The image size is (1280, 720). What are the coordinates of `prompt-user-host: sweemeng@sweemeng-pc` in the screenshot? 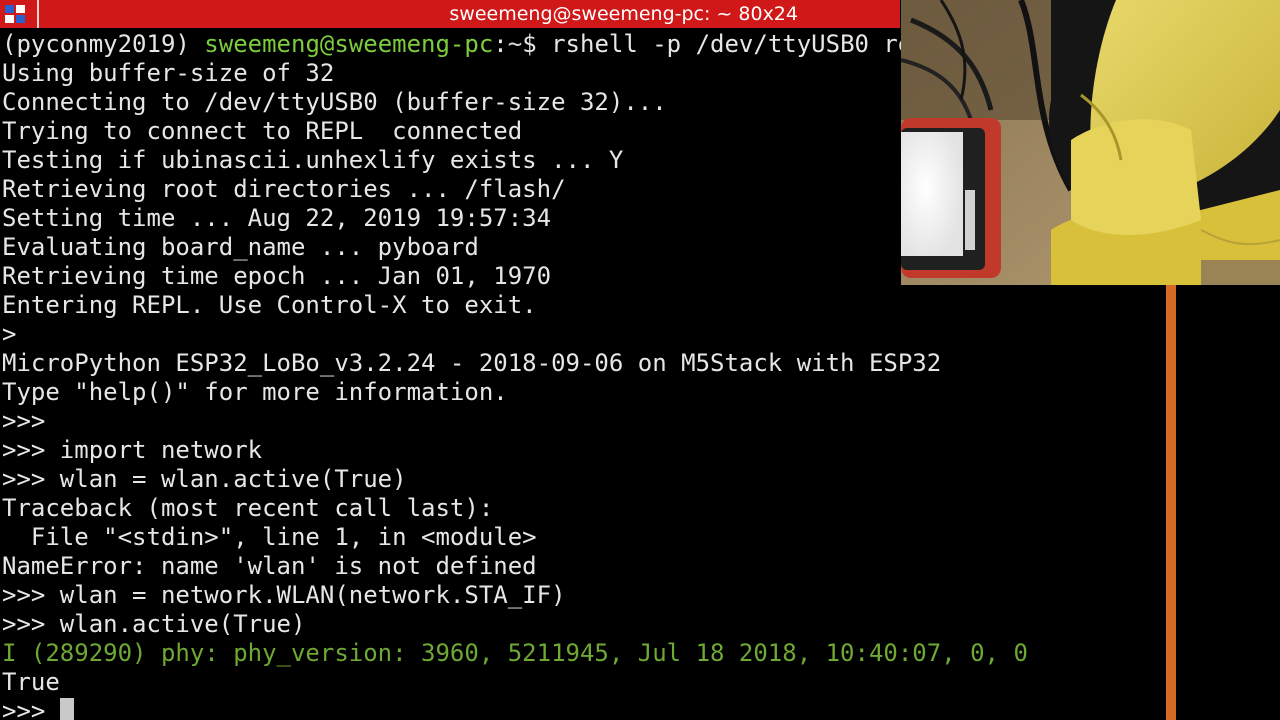 It's located at (349, 44).